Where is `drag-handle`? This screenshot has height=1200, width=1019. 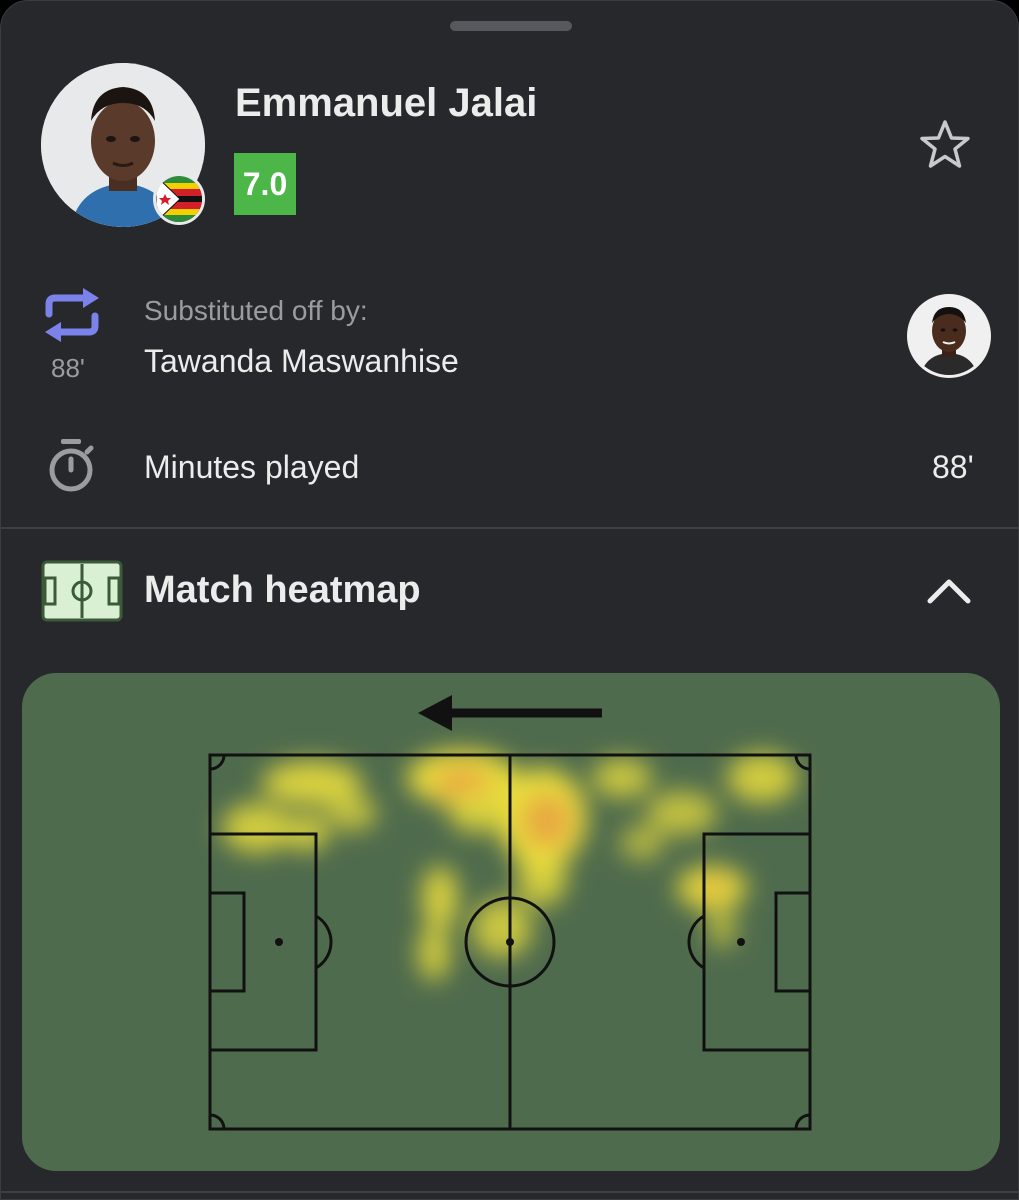 drag-handle is located at coordinates (511, 26).